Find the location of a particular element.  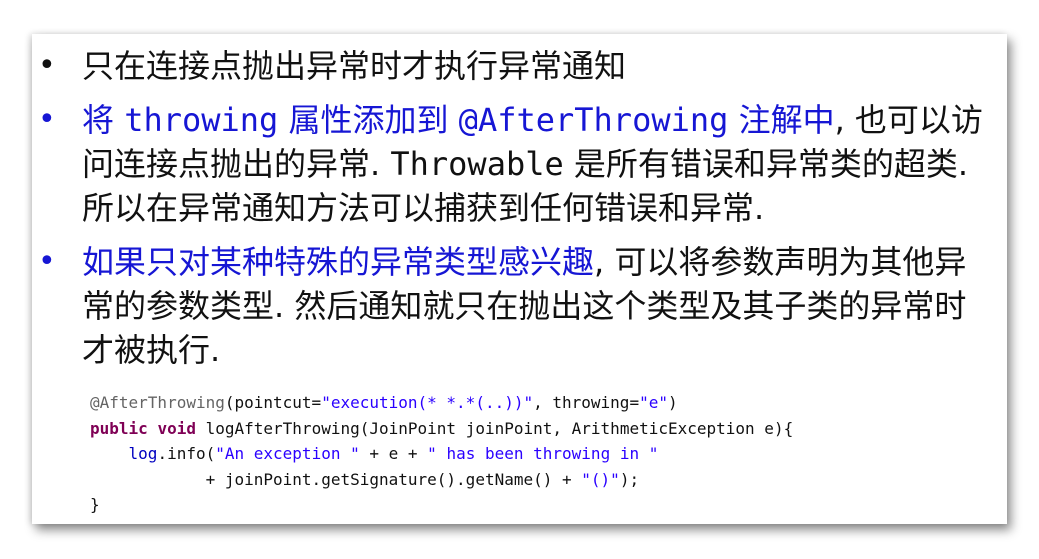

code-text: ) is located at coordinates (672, 402).